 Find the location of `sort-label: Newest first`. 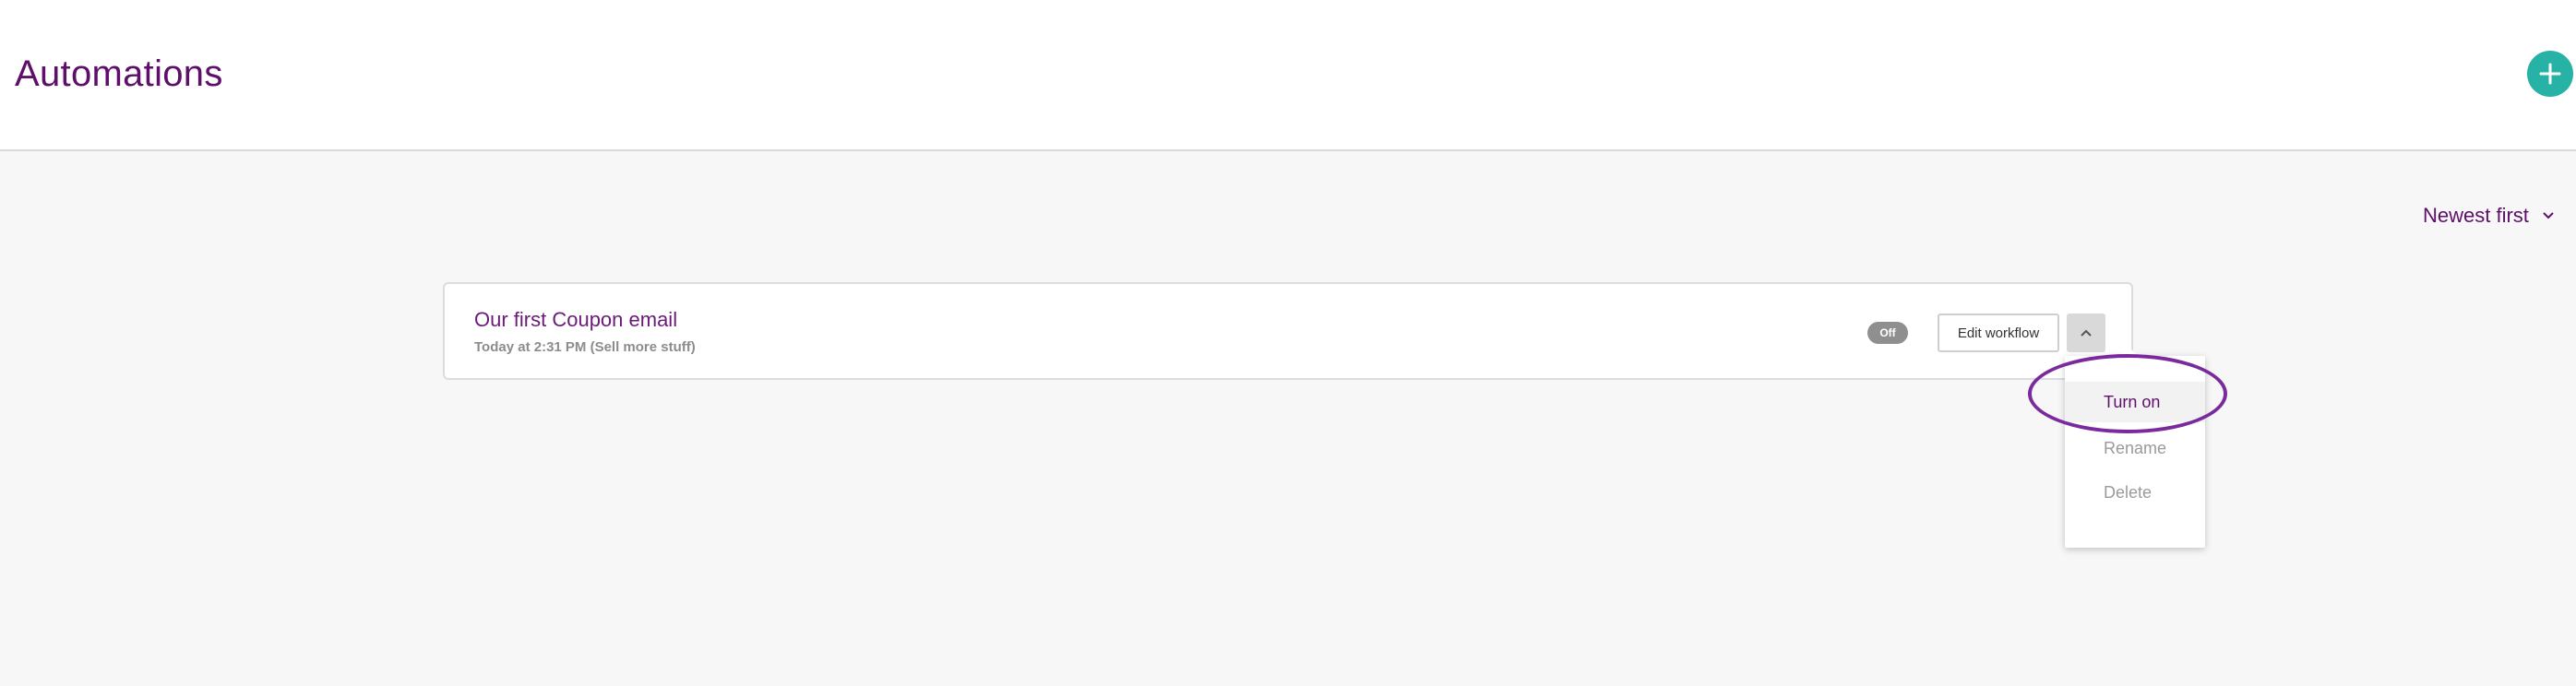

sort-label: Newest first is located at coordinates (2476, 215).